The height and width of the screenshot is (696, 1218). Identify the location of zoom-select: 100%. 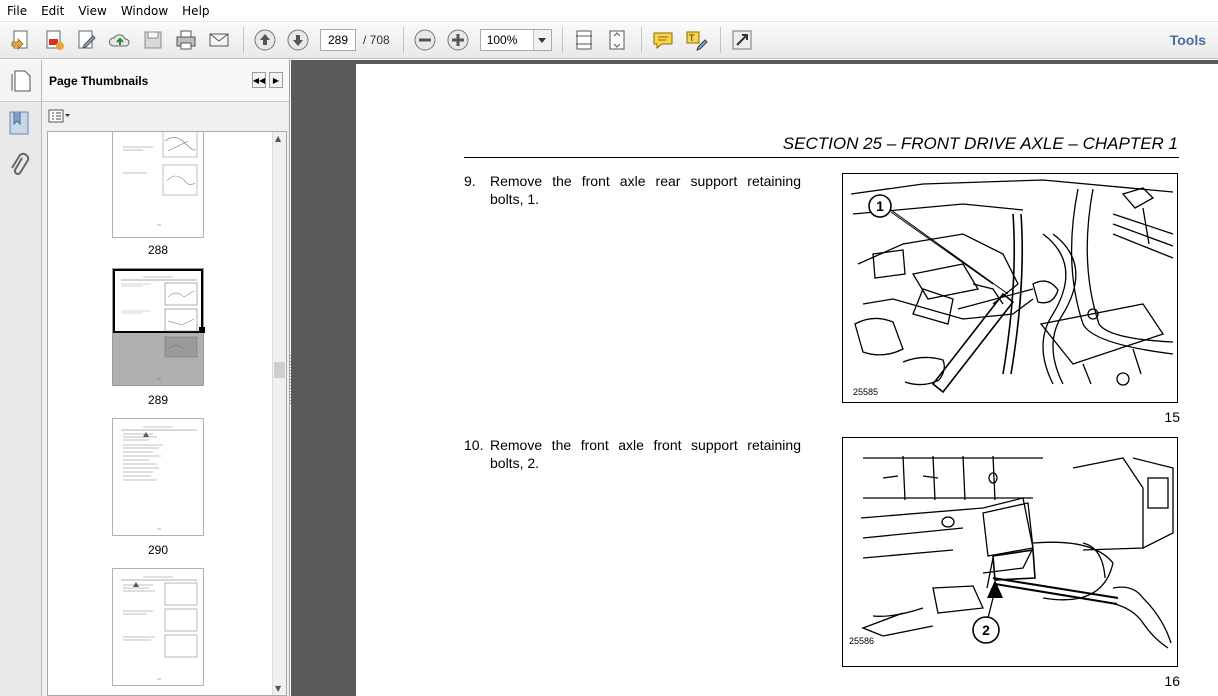
(515, 40).